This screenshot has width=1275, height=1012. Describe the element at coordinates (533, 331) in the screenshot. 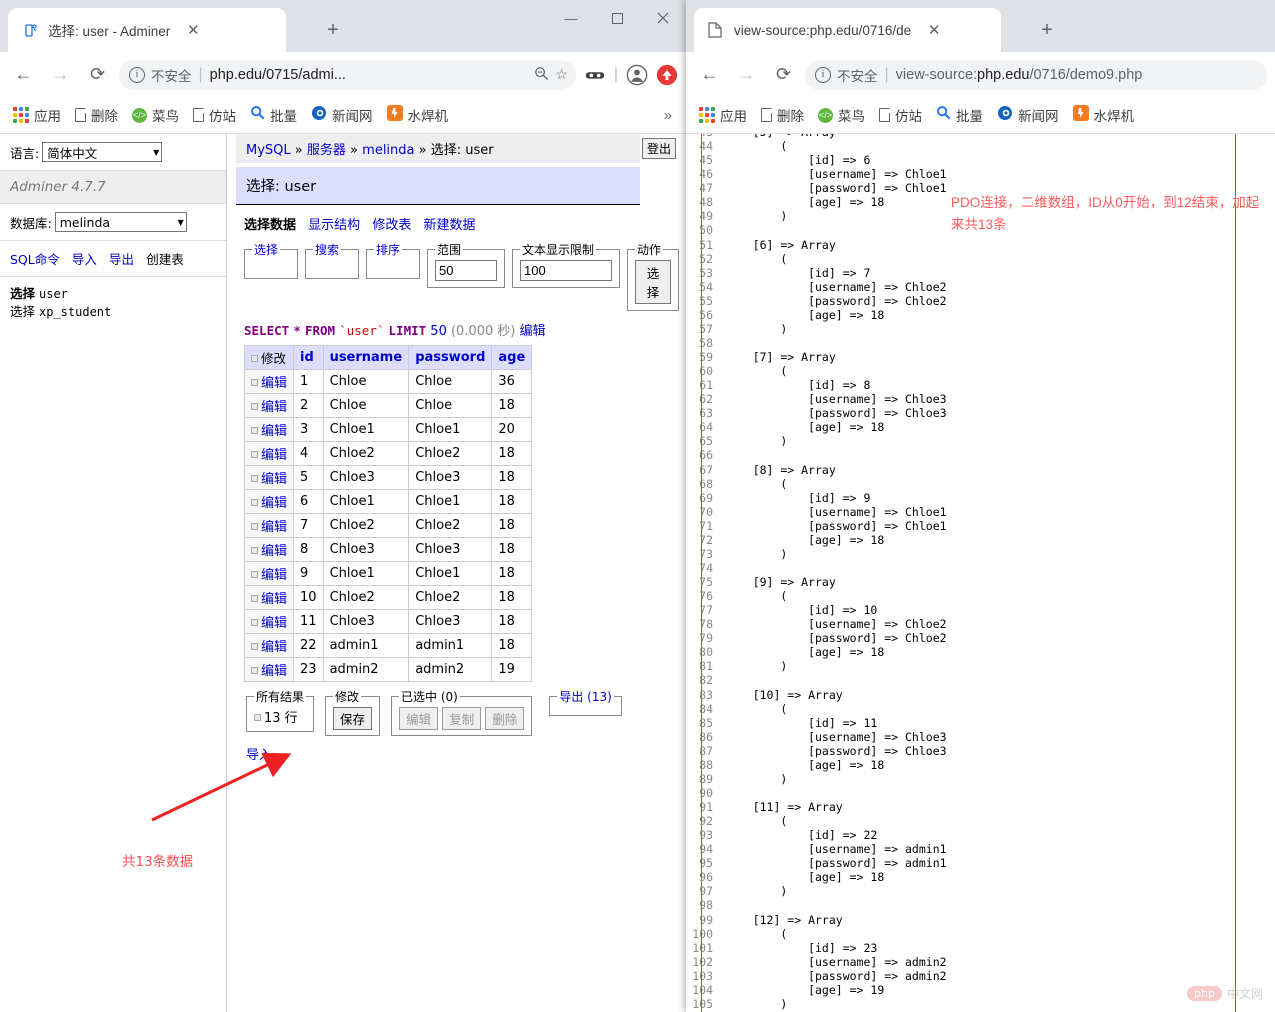

I see `sql-edit-link: 编辑` at that location.